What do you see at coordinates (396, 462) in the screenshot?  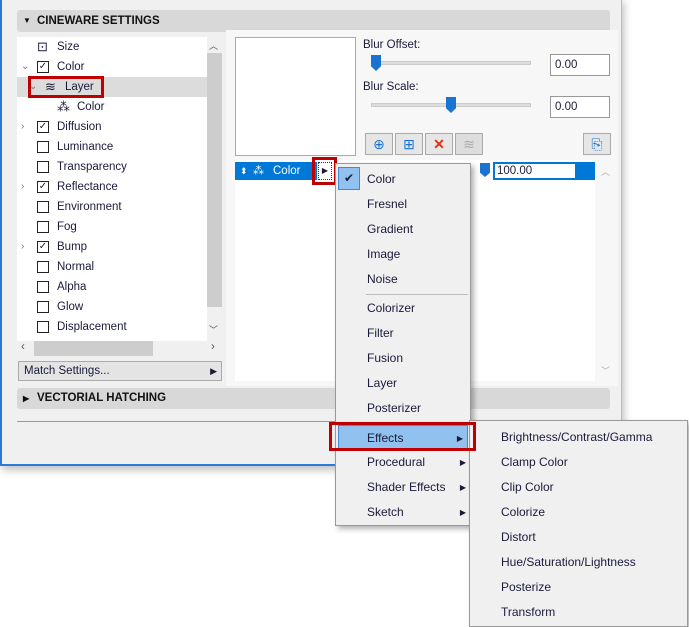 I see `menu-item-label: Procedural` at bounding box center [396, 462].